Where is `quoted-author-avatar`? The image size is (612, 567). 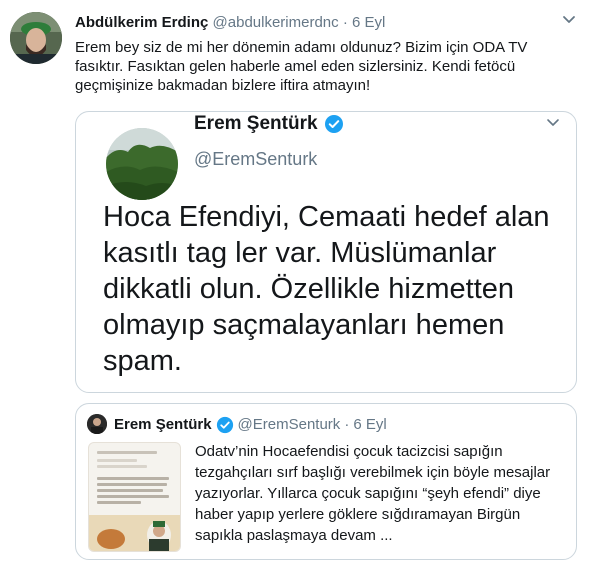
quoted-author-avatar is located at coordinates (97, 424).